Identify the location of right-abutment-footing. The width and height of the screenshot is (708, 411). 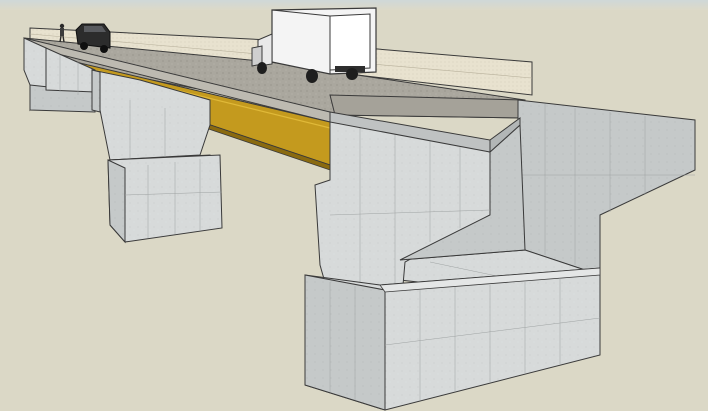
(452, 339).